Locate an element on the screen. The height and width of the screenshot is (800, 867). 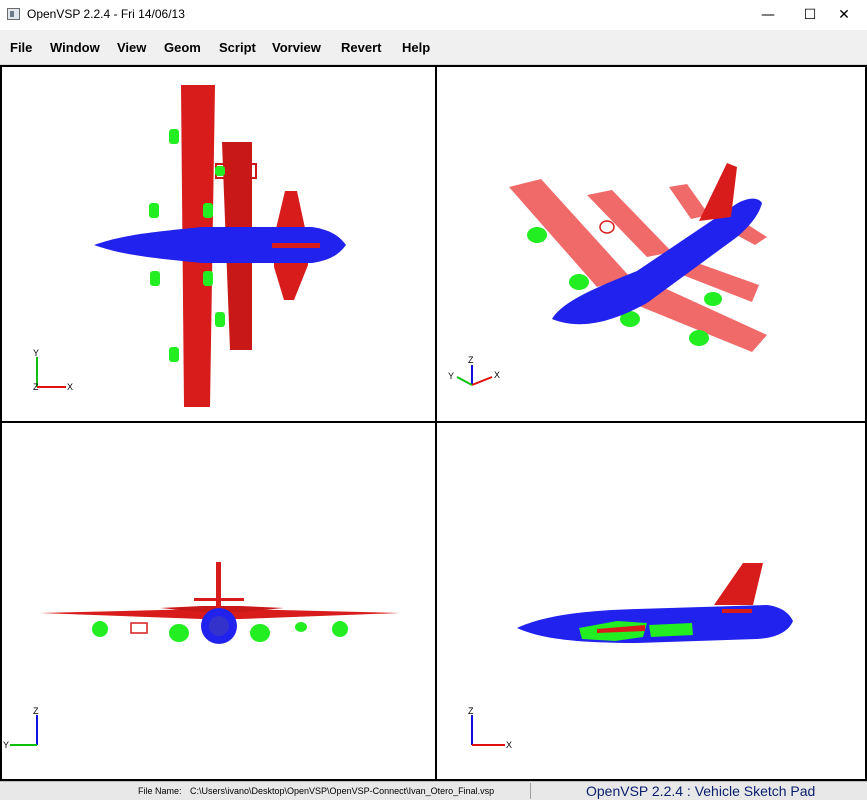
menu-geom: Geom is located at coordinates (182, 47).